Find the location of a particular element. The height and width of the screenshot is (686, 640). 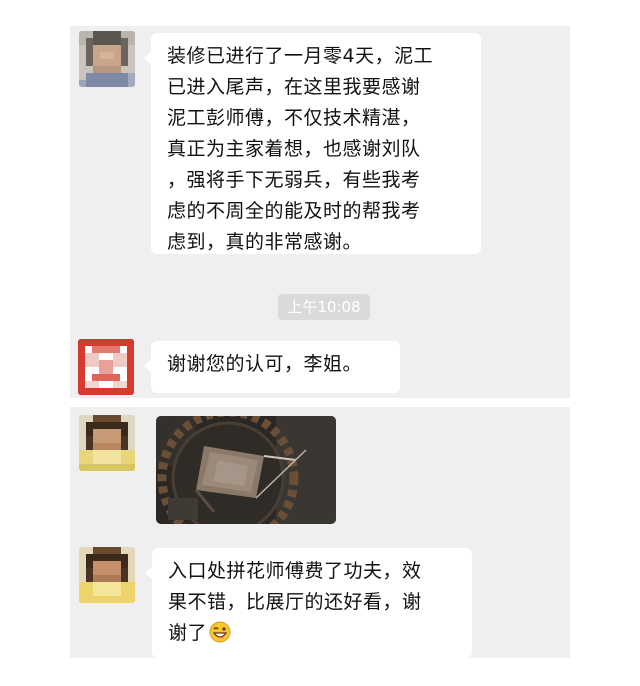

message-line: 果不错，比展厅的还好看，谢 is located at coordinates (295, 602).